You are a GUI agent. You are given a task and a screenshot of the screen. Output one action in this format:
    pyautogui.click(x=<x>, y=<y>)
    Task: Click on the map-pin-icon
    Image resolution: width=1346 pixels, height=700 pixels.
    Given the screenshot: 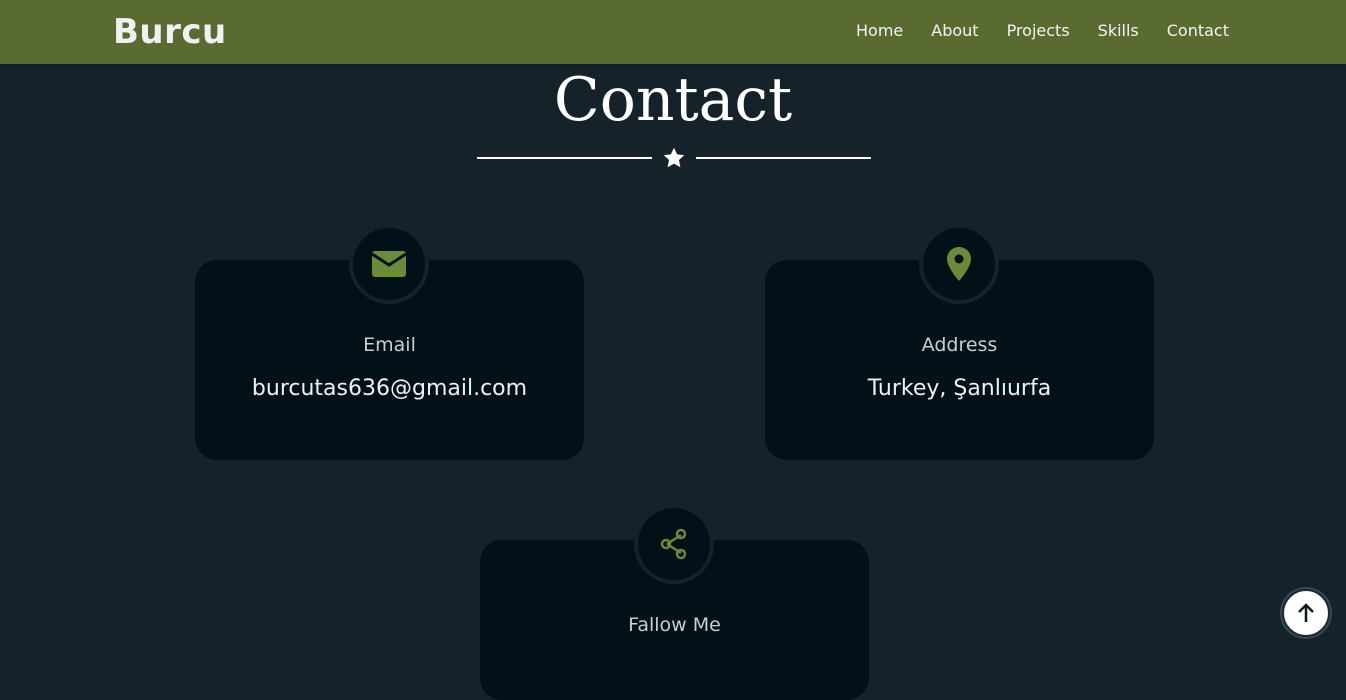 What is the action you would take?
    pyautogui.click(x=959, y=264)
    